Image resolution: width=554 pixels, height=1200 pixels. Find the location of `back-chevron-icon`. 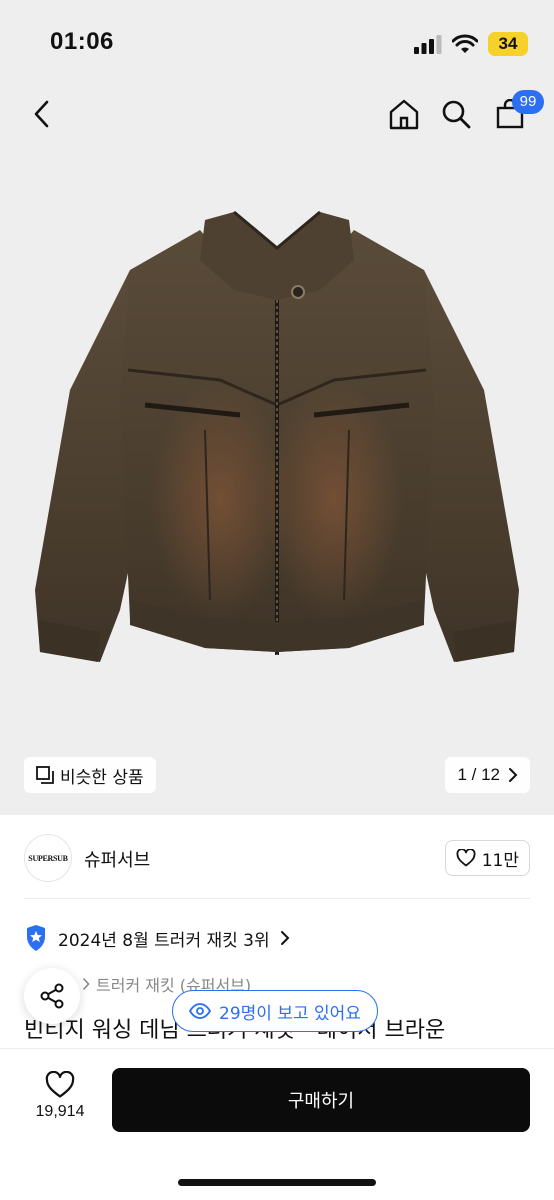

back-chevron-icon is located at coordinates (41, 114).